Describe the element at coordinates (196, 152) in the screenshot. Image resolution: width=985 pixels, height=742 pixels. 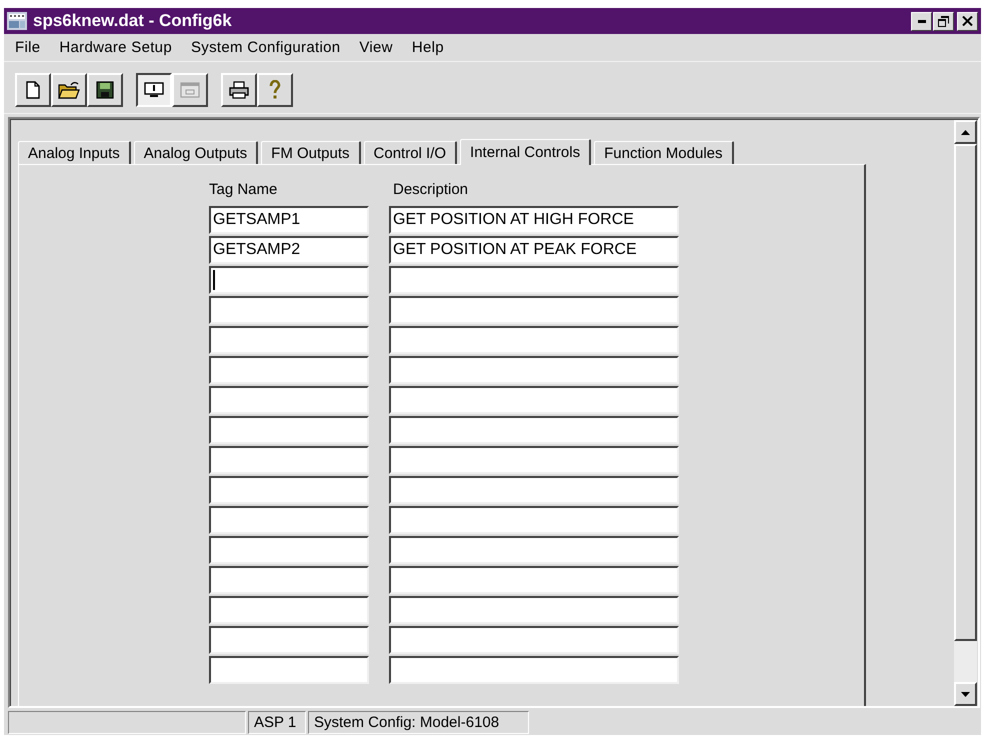
I see `tab: Analog Outputs` at that location.